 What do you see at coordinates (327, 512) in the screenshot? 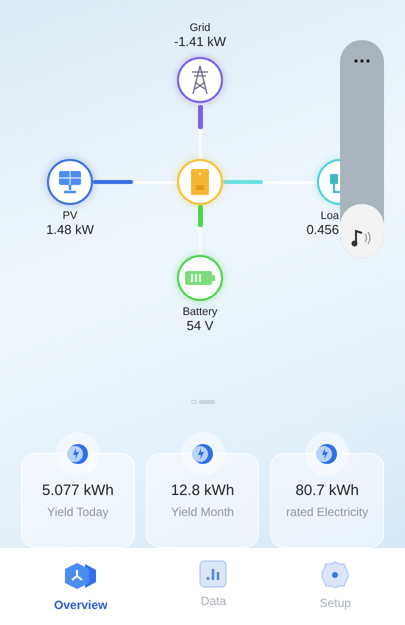
I see `stat-label: rated Electricity` at bounding box center [327, 512].